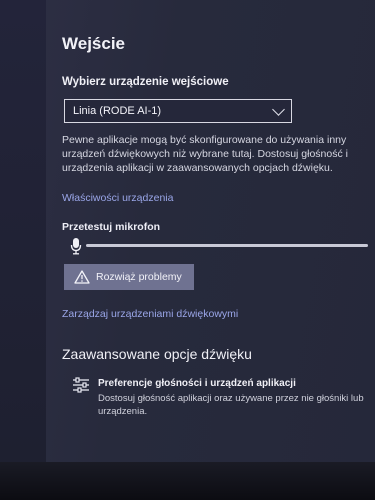 This screenshot has width=375, height=500. I want to click on advanced-options-title: Zaawansowane opcje dźwięku, so click(157, 354).